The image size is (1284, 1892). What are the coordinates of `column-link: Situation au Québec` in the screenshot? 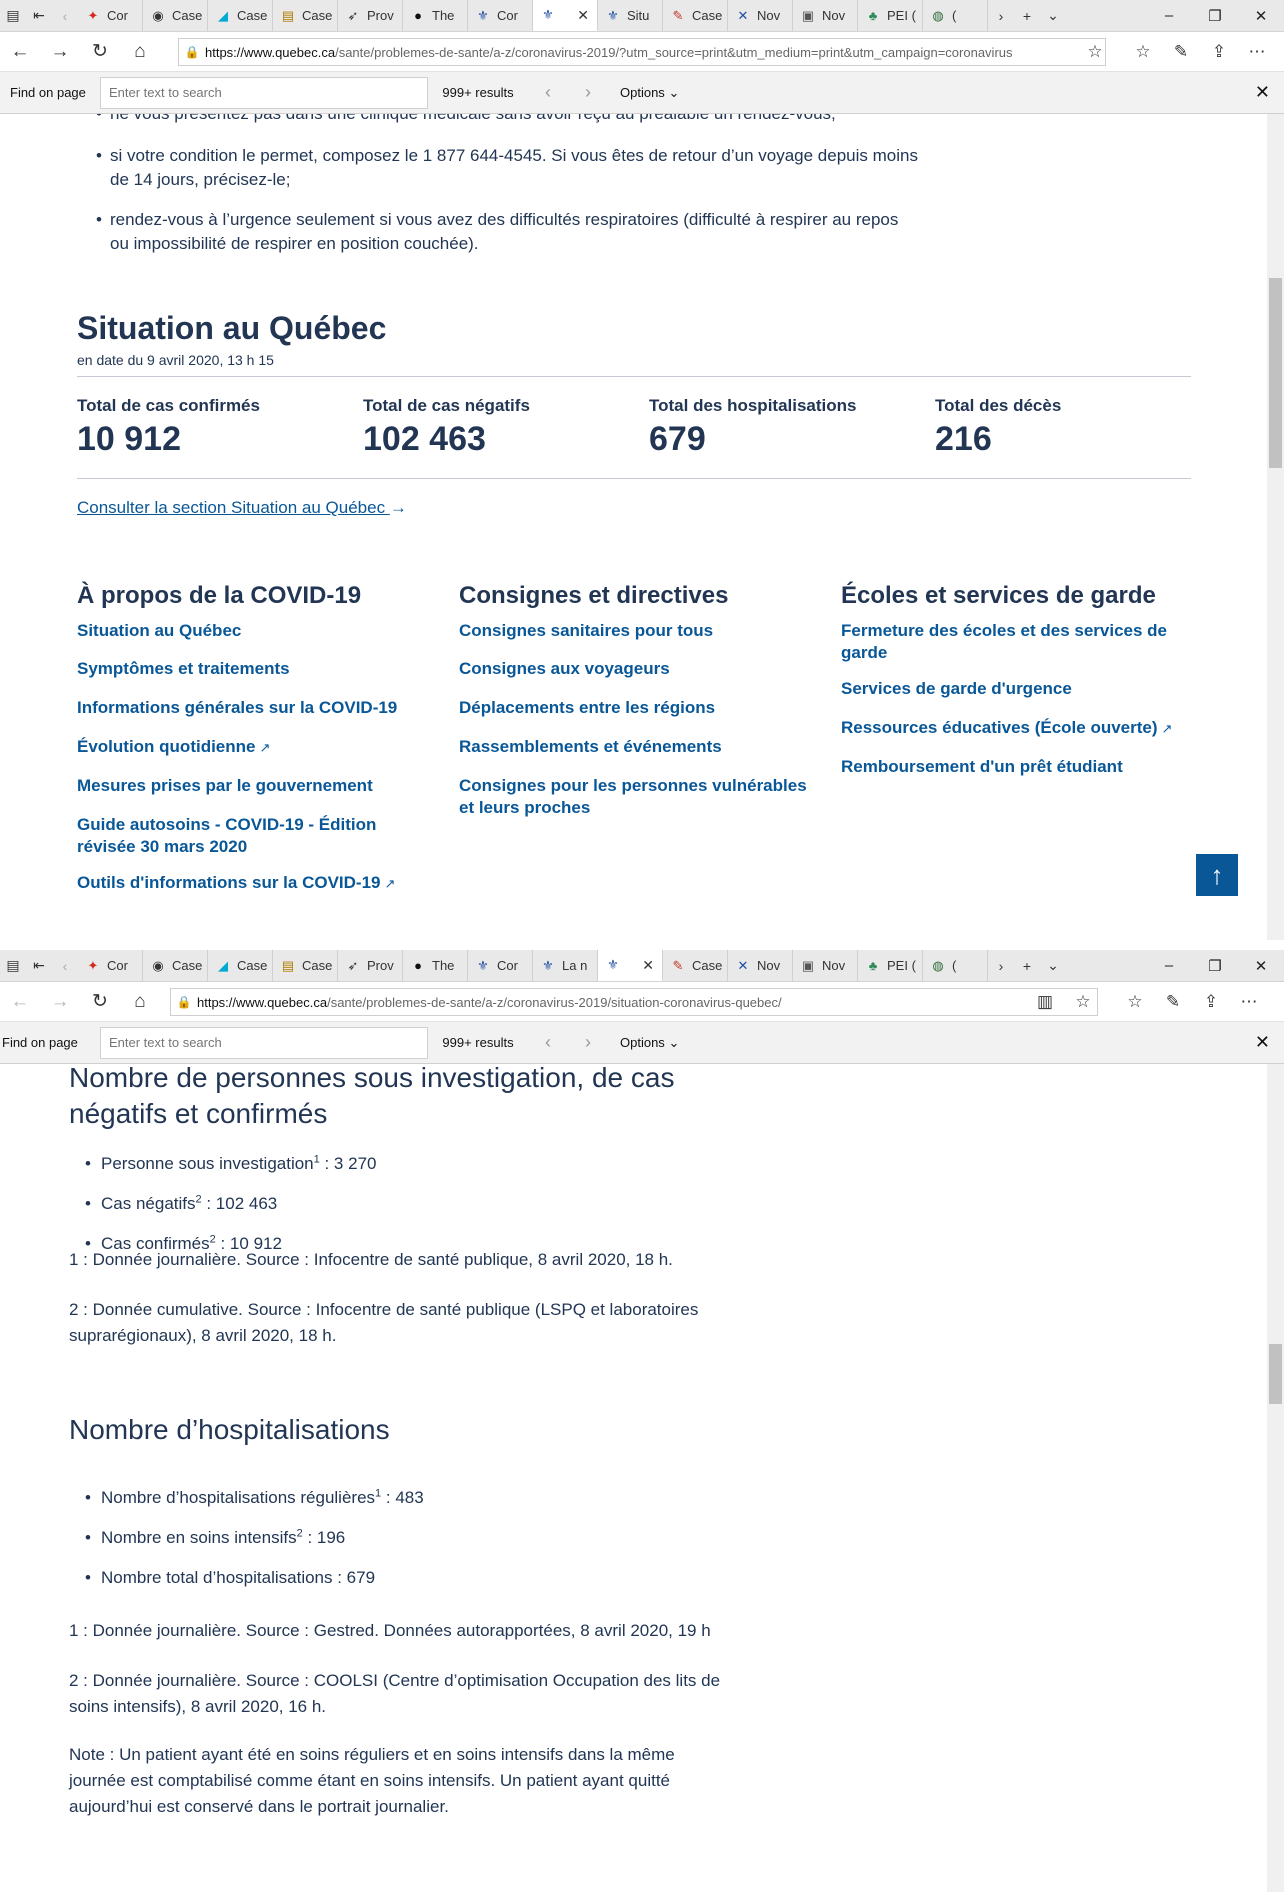 It's located at (257, 631).